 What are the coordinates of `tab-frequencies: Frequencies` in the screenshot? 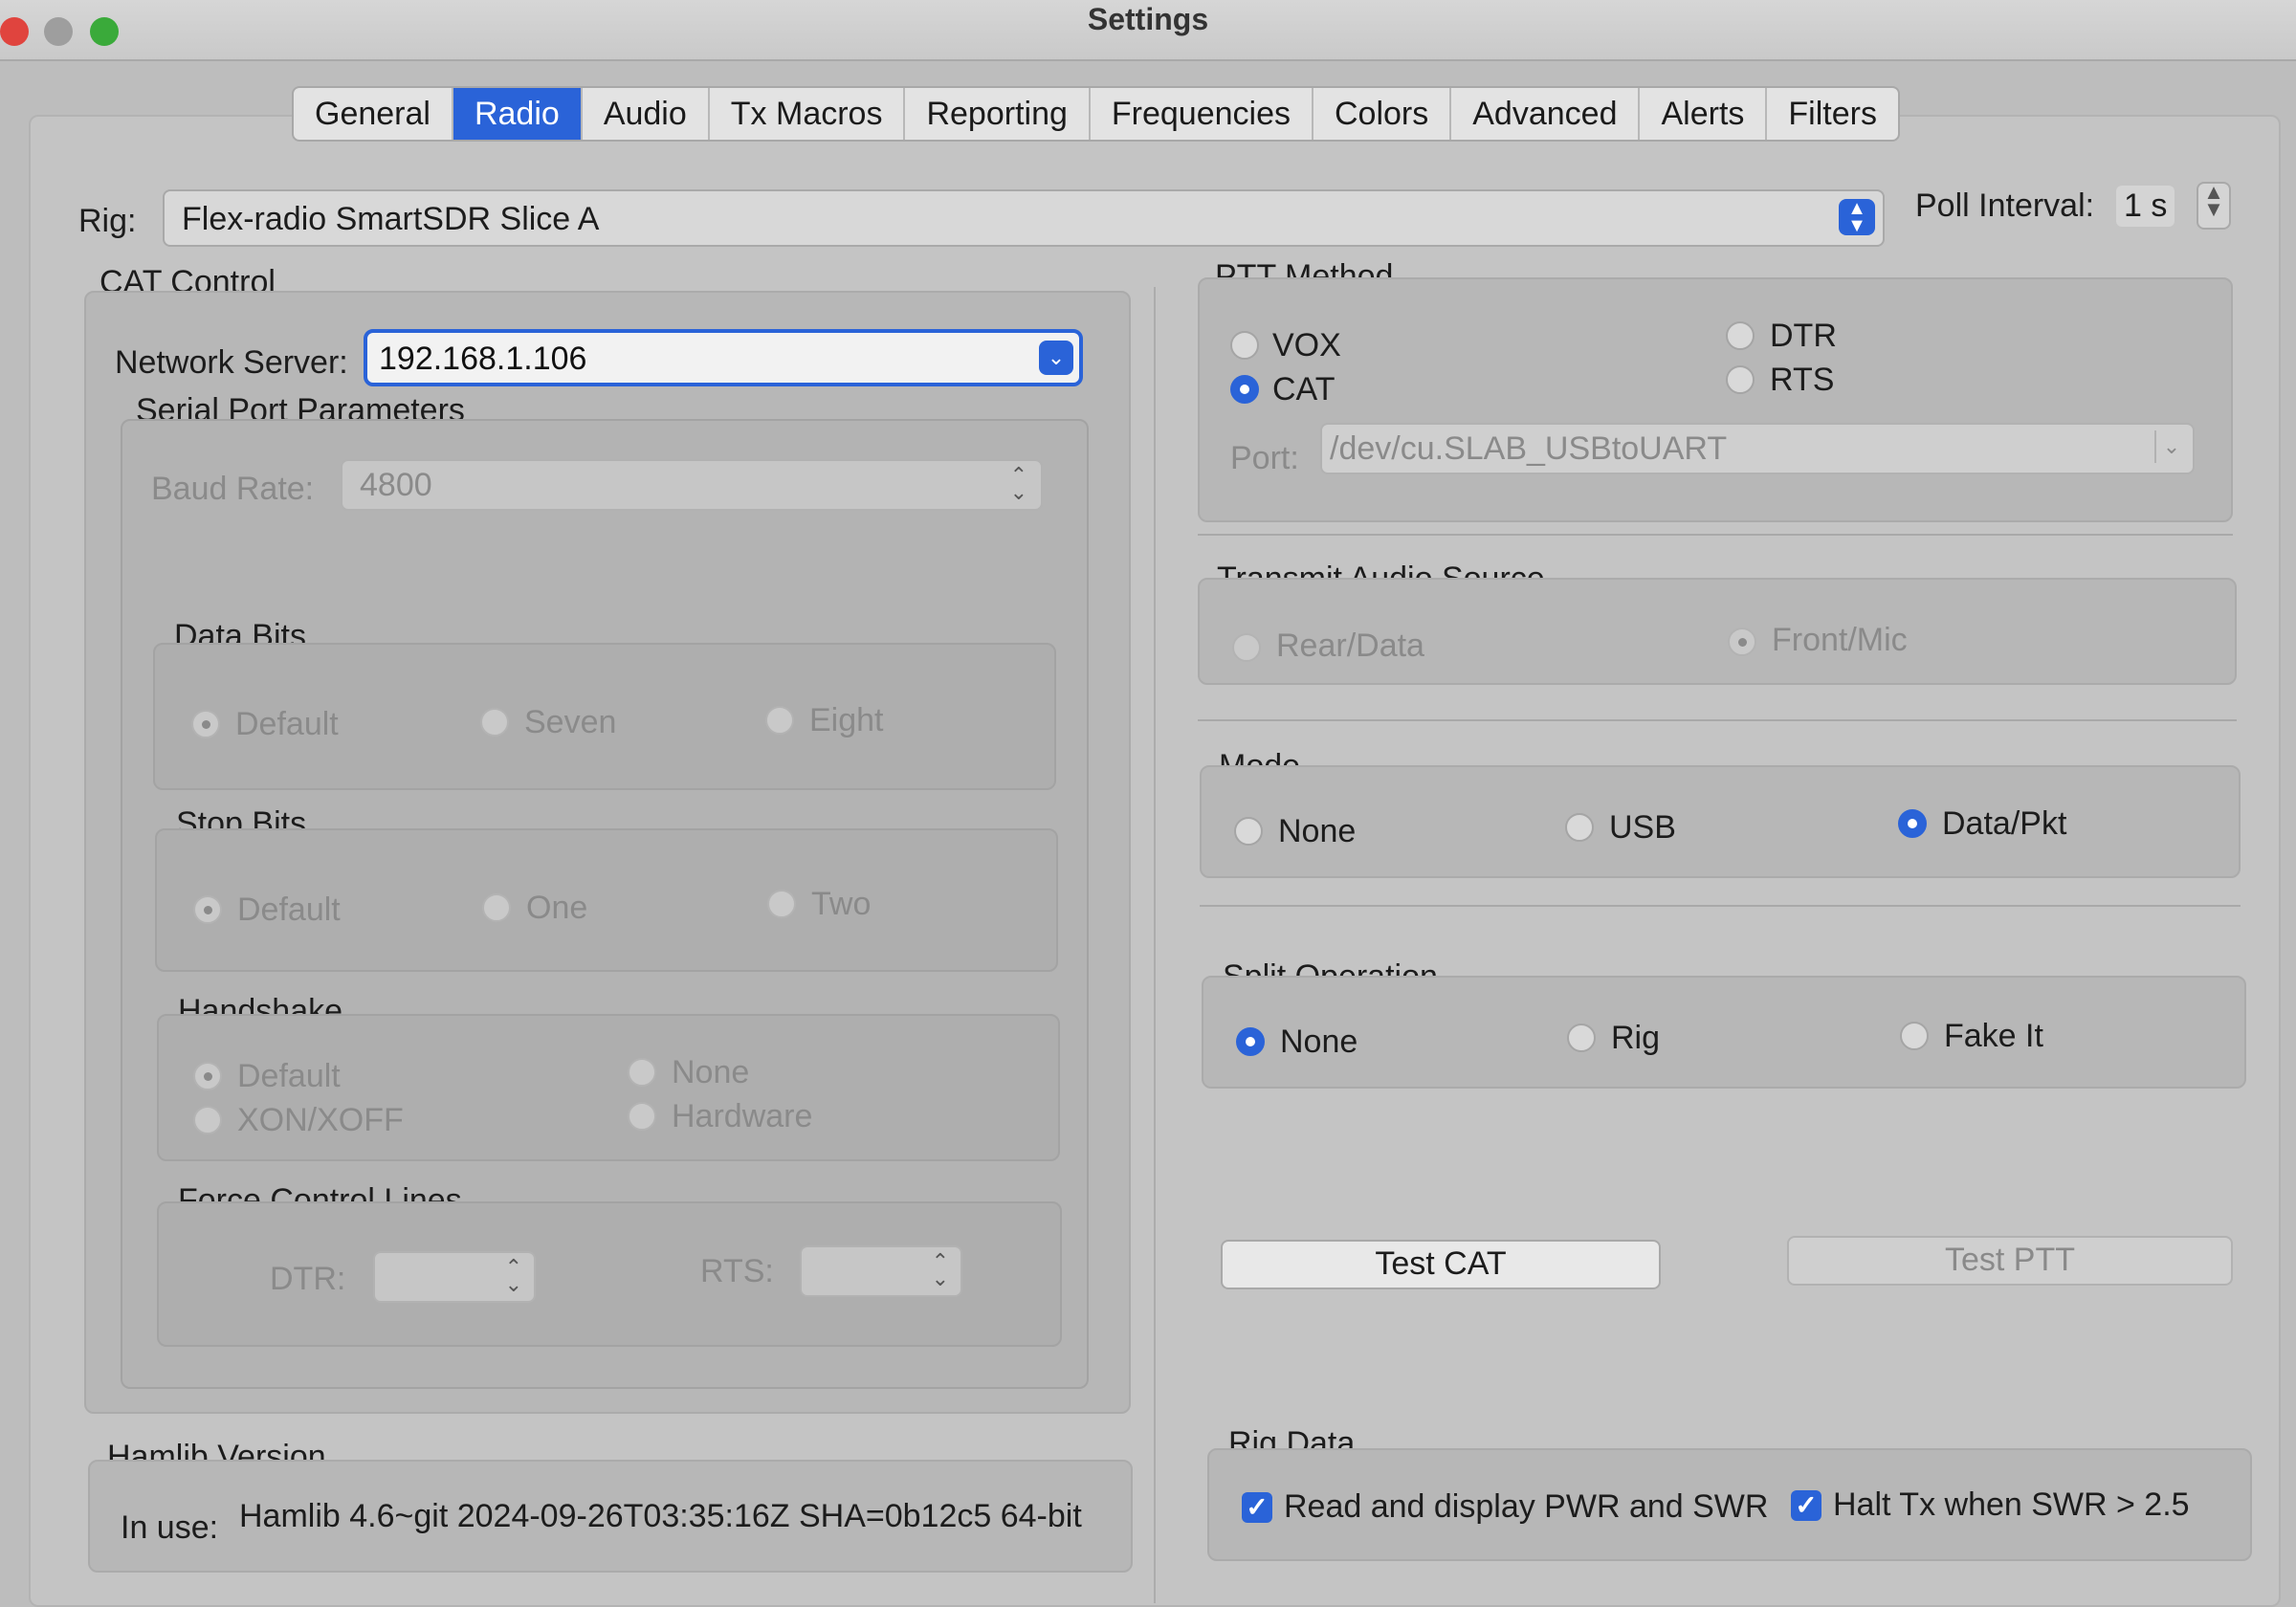 It's located at (1202, 114).